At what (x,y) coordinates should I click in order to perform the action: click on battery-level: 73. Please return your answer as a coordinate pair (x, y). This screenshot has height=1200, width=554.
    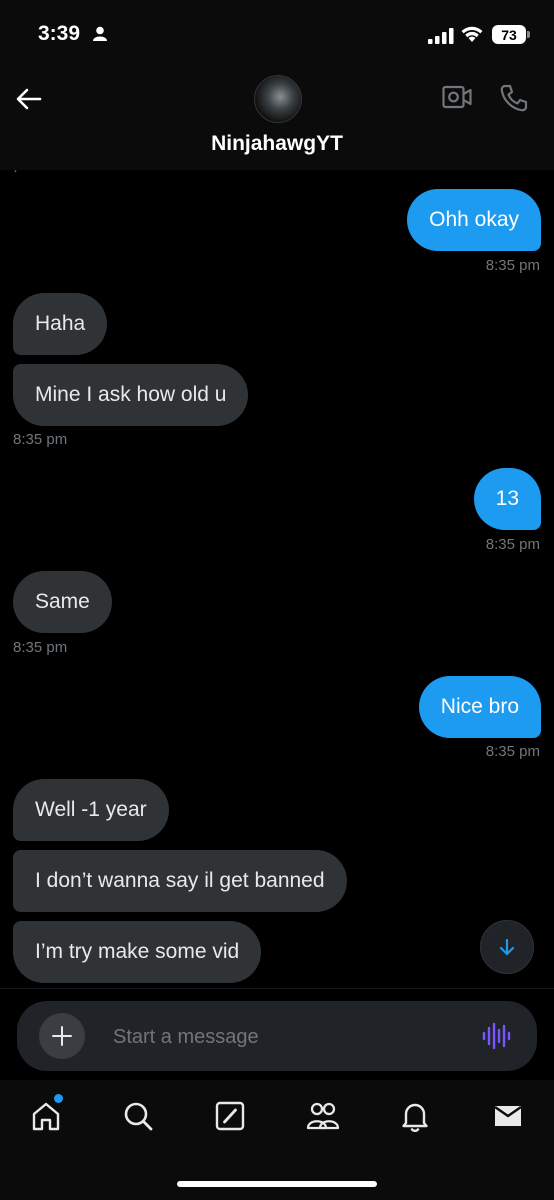
    Looking at the image, I should click on (509, 34).